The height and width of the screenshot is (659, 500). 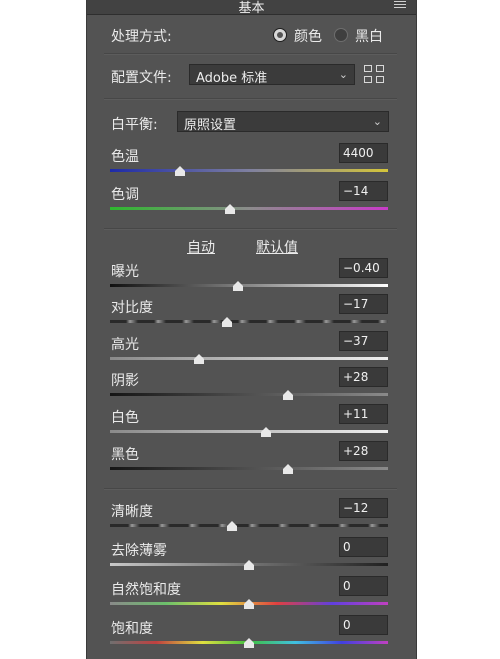 What do you see at coordinates (280, 35) in the screenshot?
I see `treatment-color-radio` at bounding box center [280, 35].